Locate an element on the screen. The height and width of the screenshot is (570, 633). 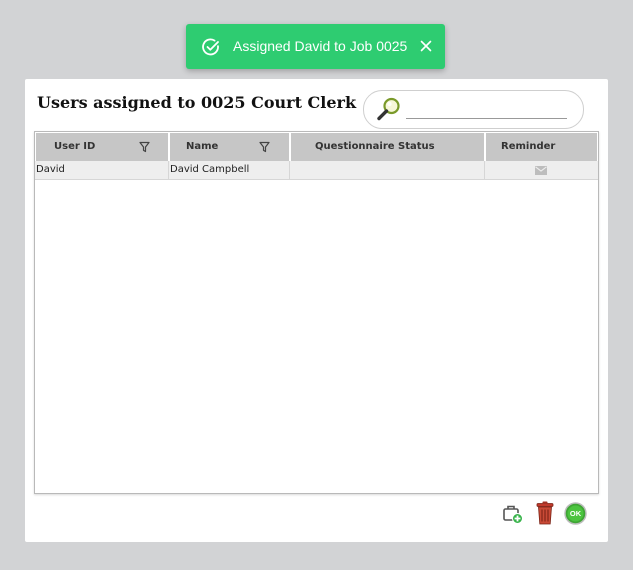
check-circle-icon is located at coordinates (210, 47).